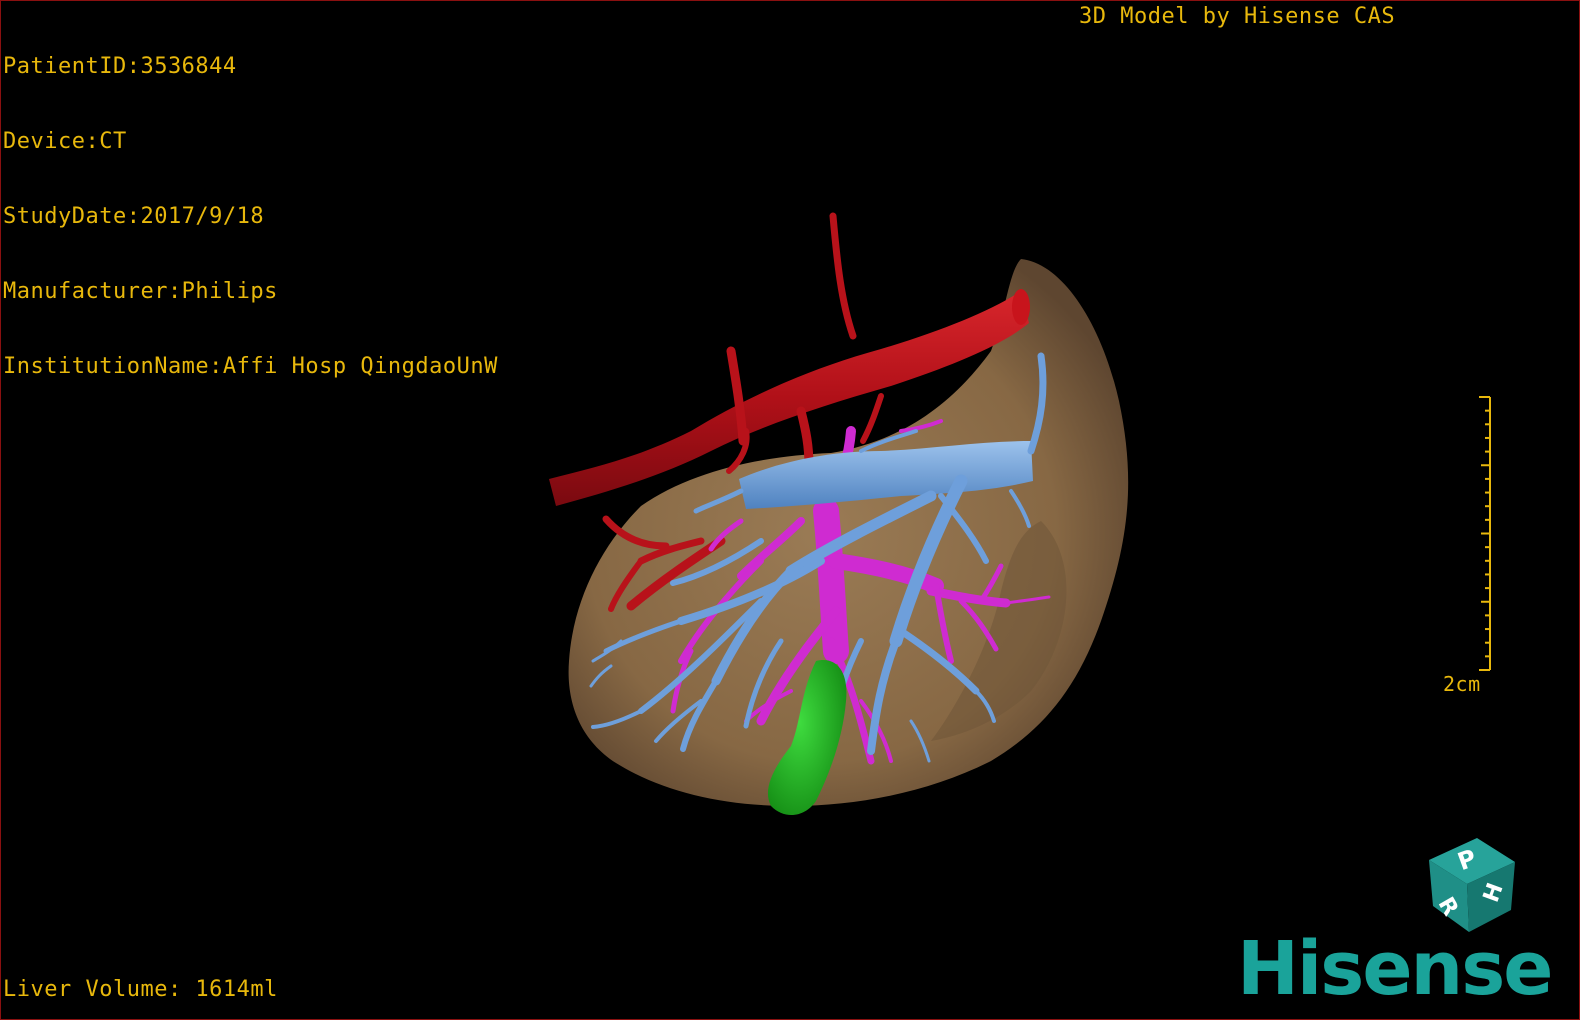 This screenshot has width=1580, height=1020. What do you see at coordinates (1485, 533) in the screenshot?
I see `scale-bar` at bounding box center [1485, 533].